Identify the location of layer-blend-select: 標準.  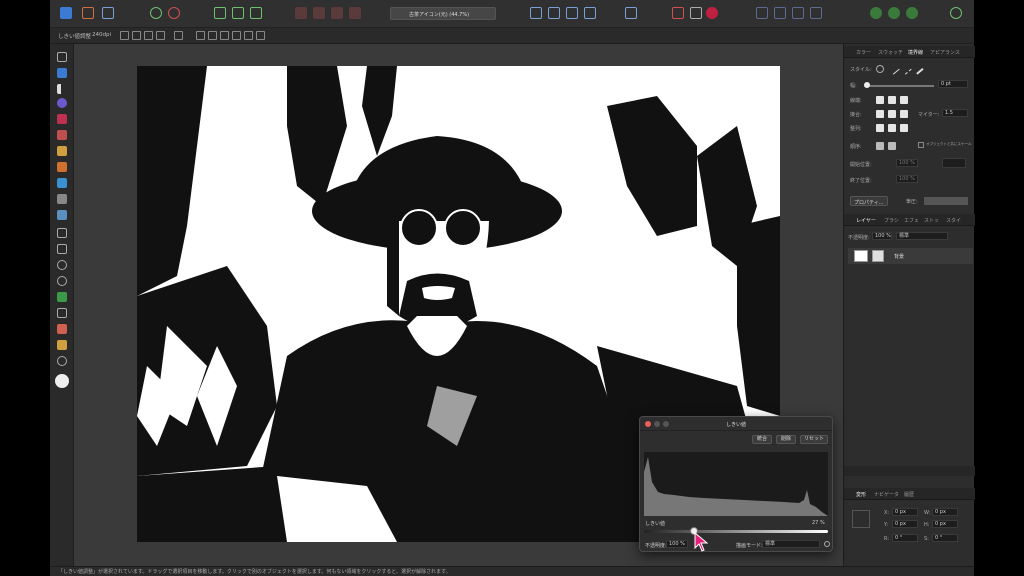
(922, 236).